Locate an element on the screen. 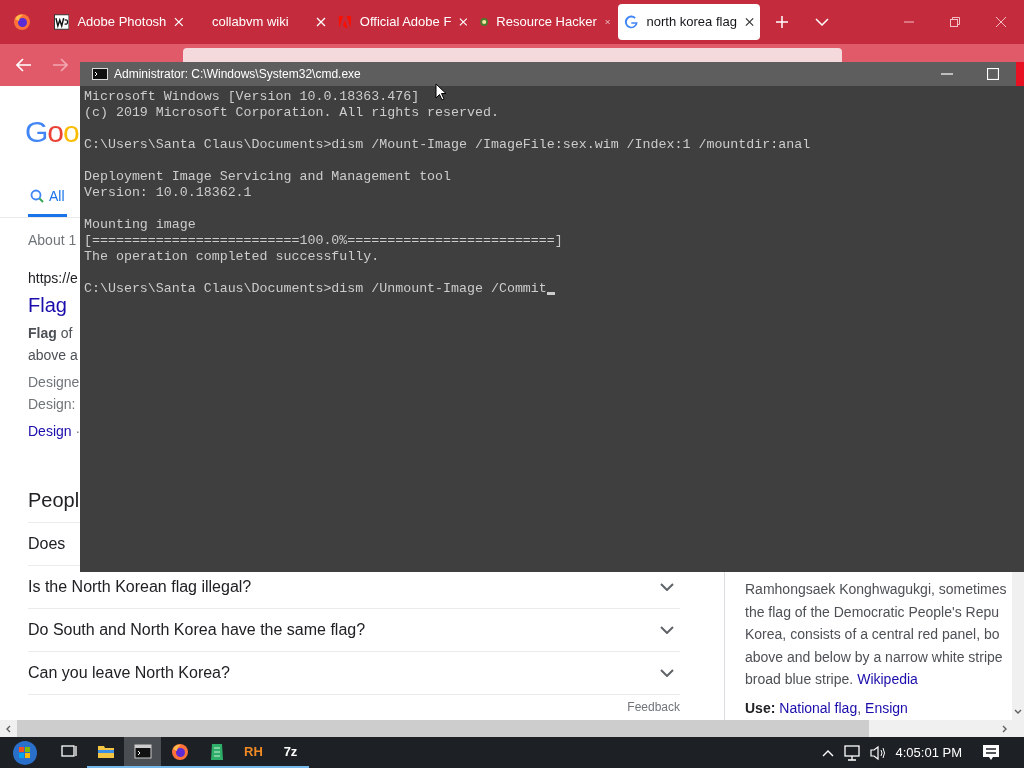  google-icon is located at coordinates (631, 22).